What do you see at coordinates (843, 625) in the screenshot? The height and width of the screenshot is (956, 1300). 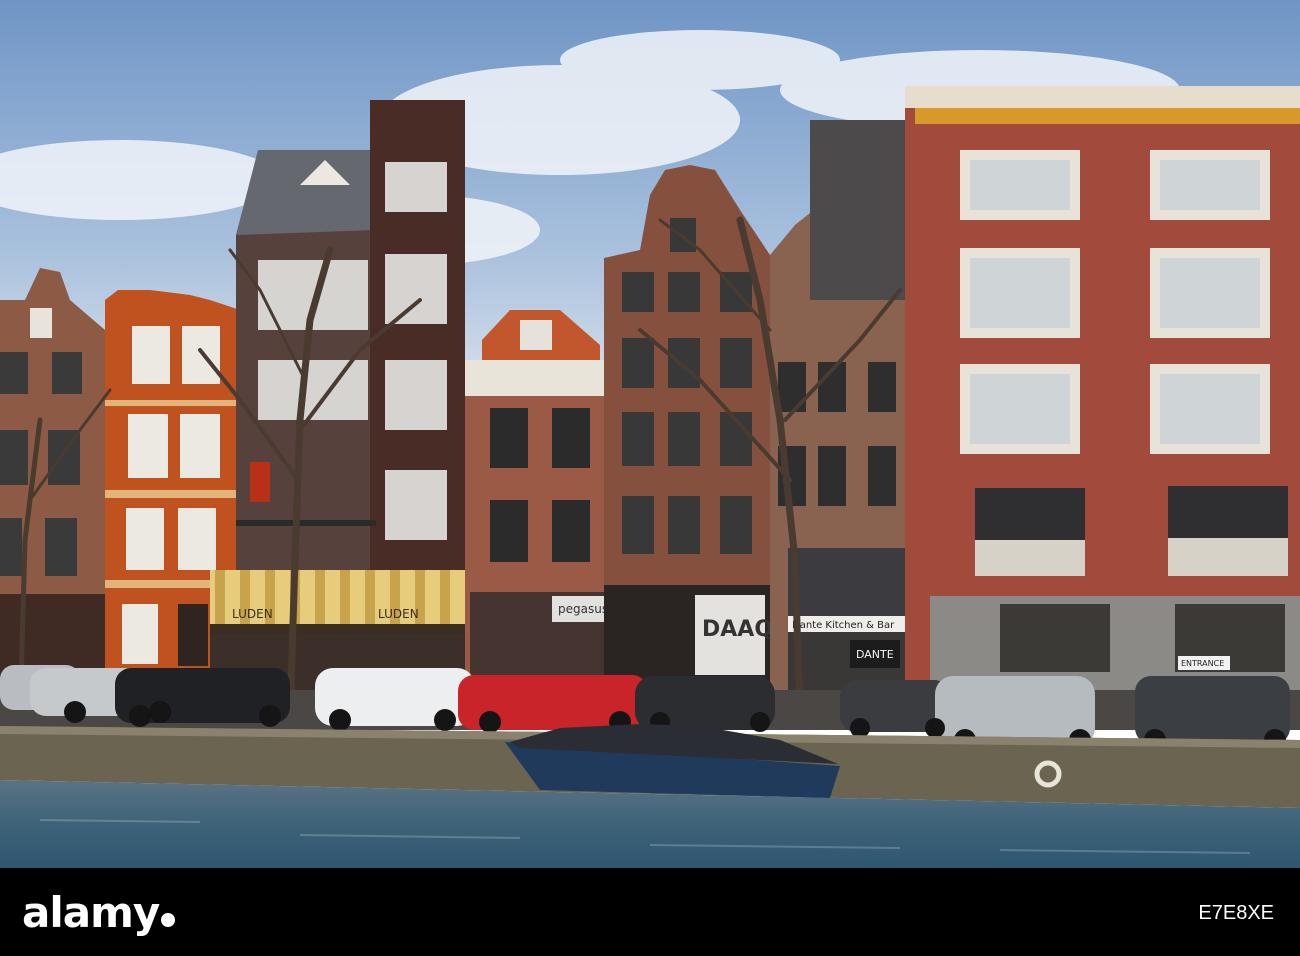 I see `dante-awning-sign: Dante Kitchen & Bar` at bounding box center [843, 625].